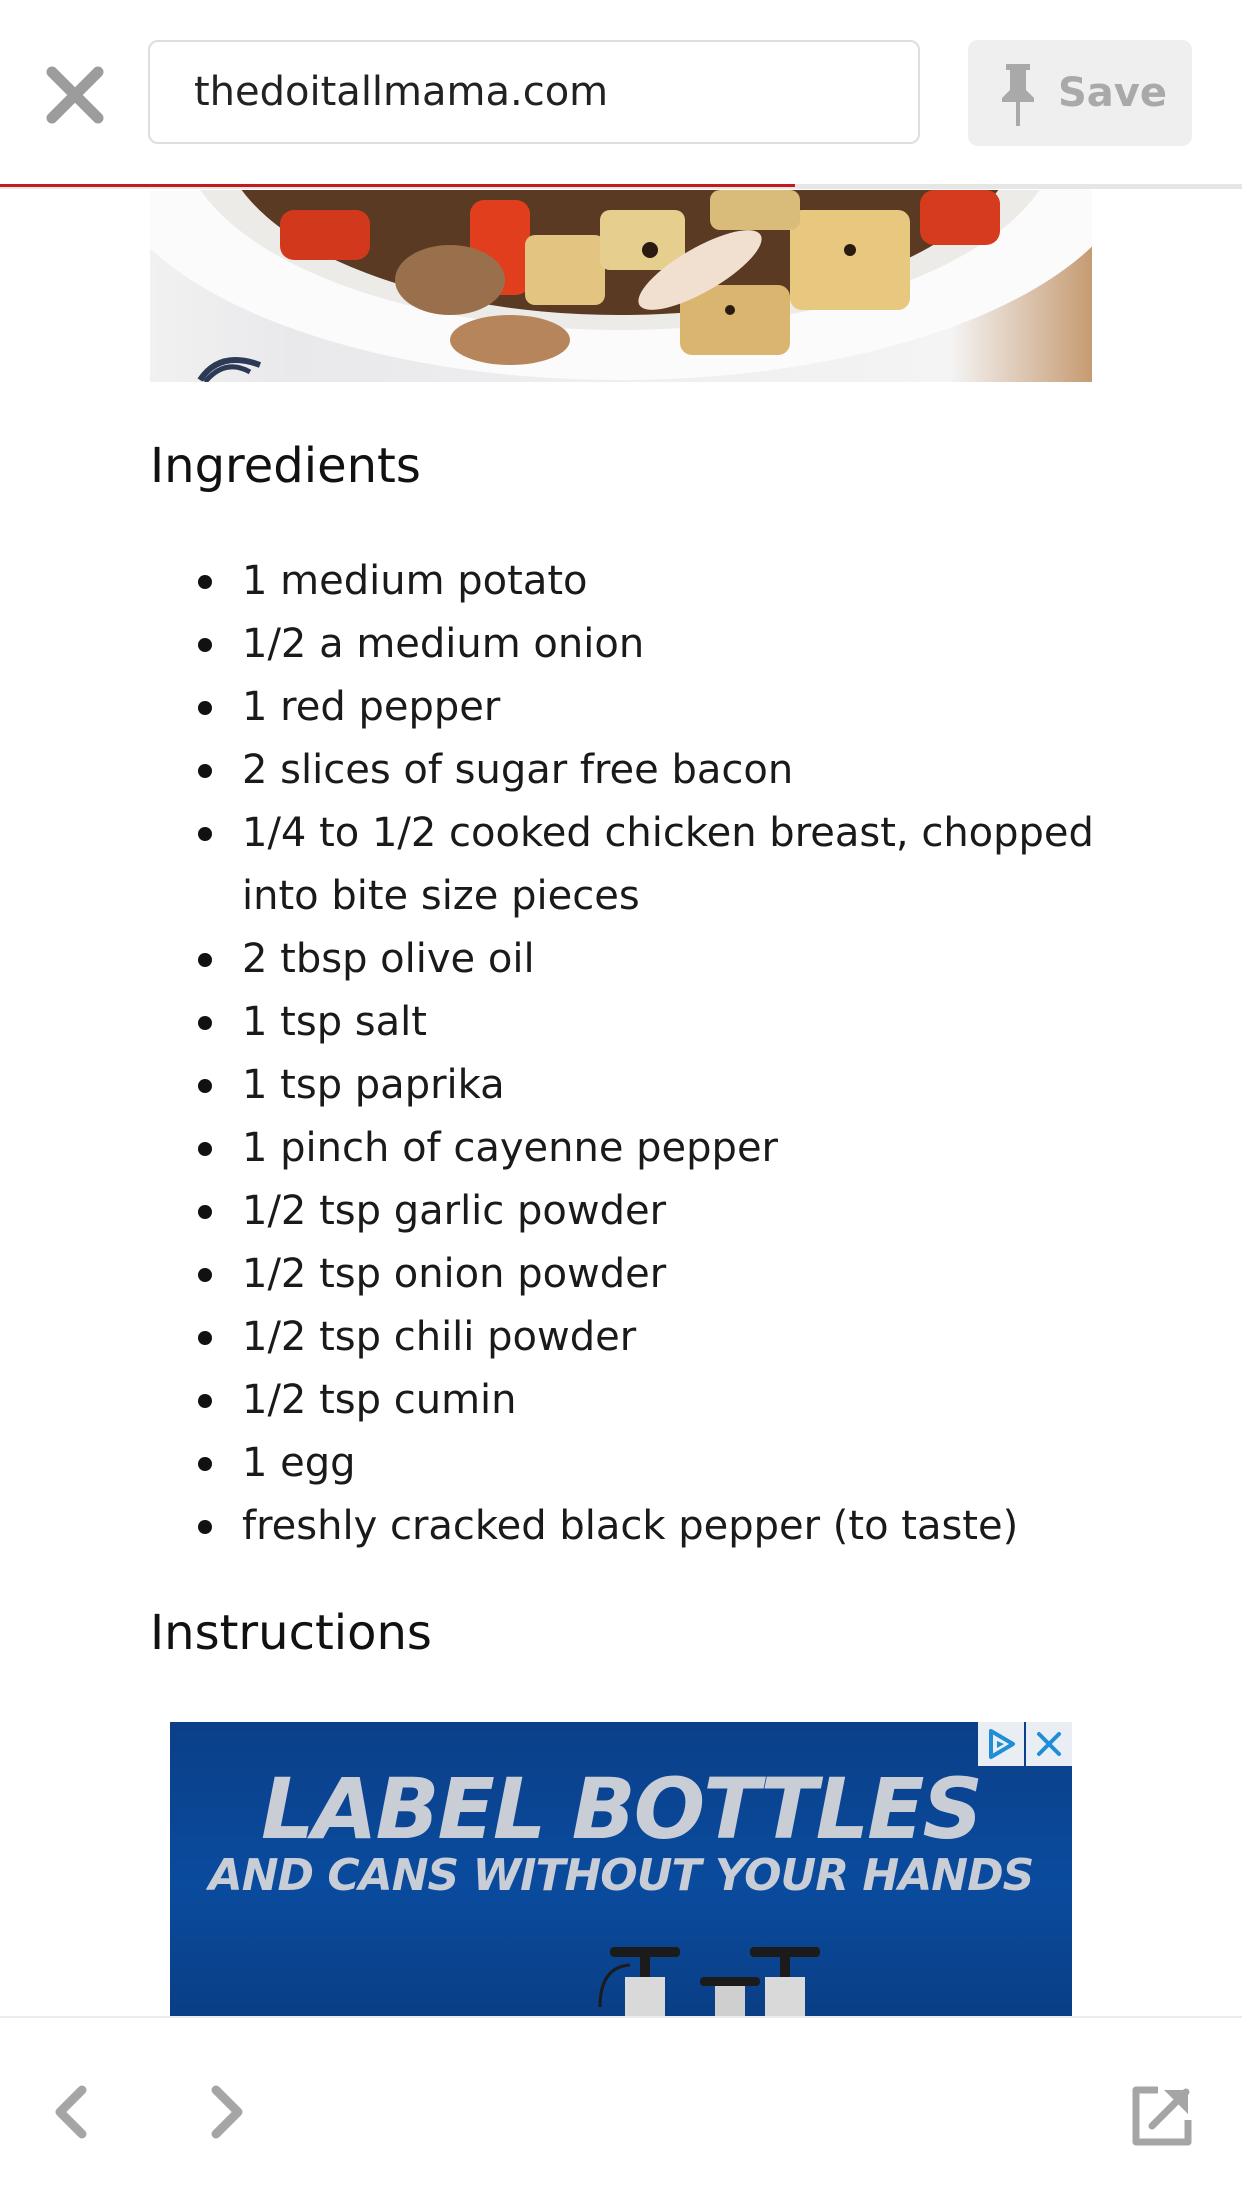 The width and height of the screenshot is (1242, 2208). I want to click on save-button: Save, so click(1080, 93).